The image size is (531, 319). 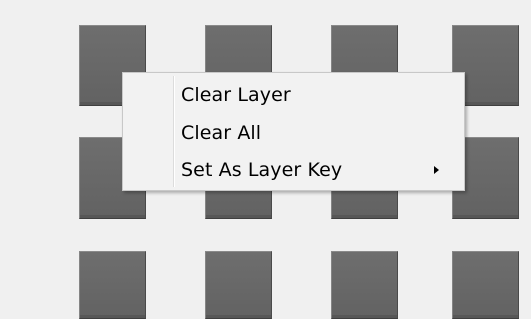 I want to click on menu-item-clear-all: Clear All, so click(x=293, y=133).